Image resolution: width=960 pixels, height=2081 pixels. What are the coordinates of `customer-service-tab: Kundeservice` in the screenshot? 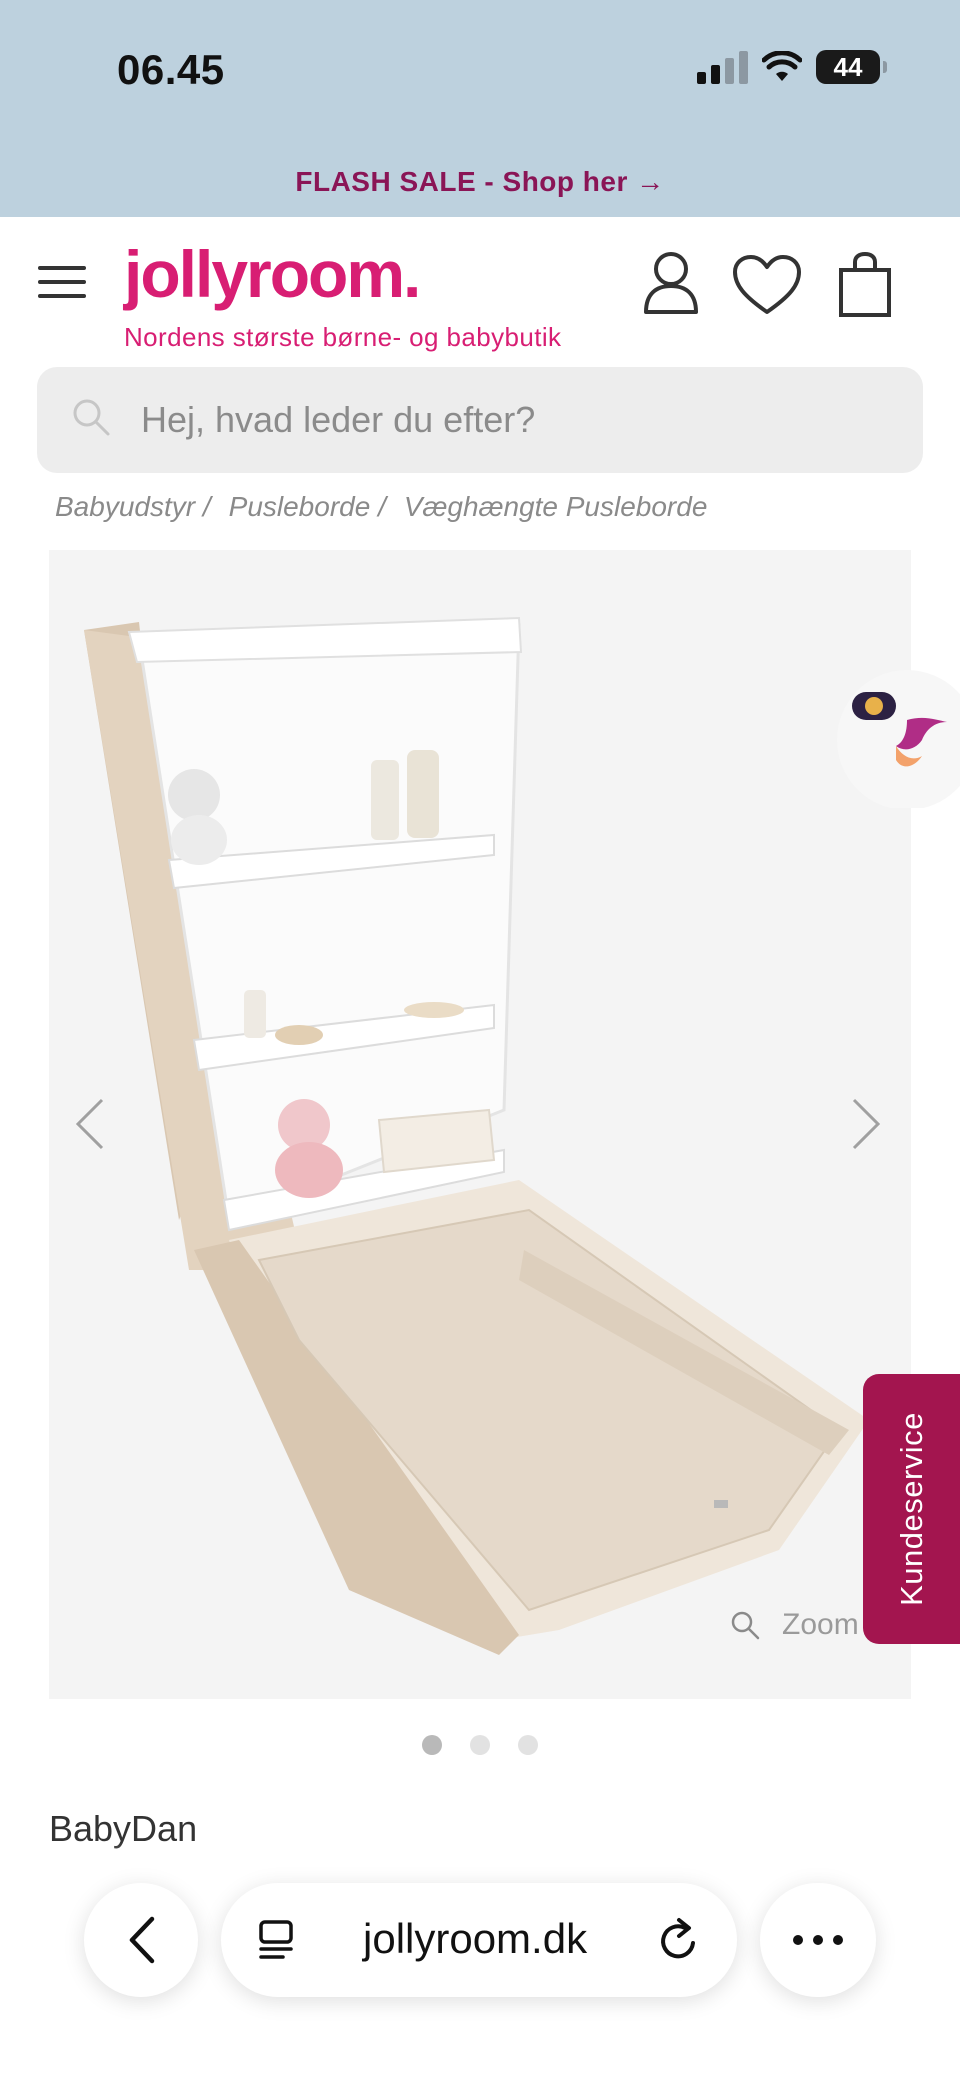 It's located at (911, 1509).